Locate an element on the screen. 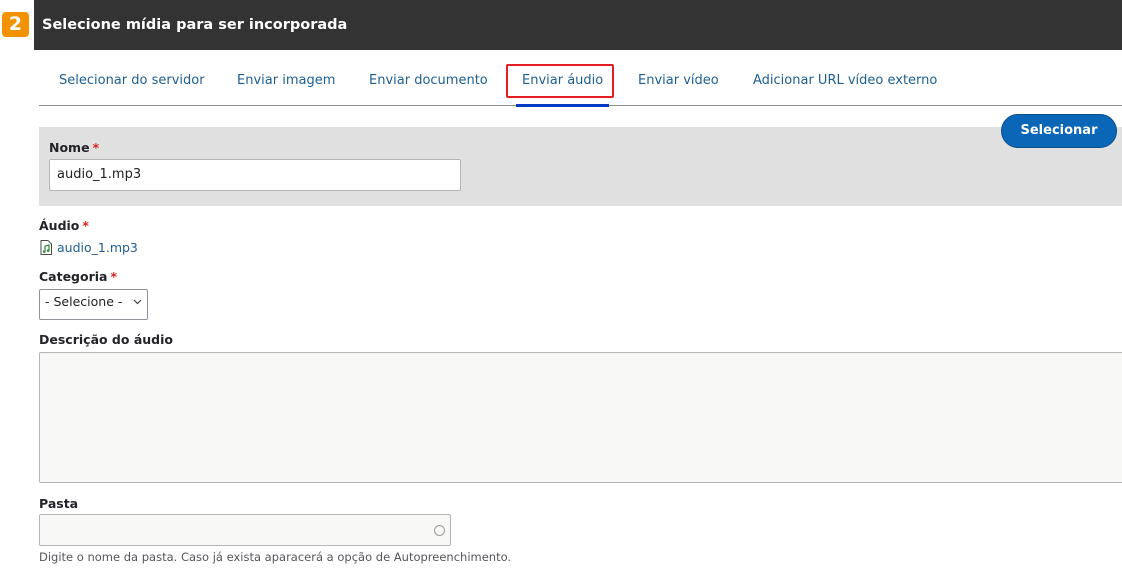 This screenshot has height=578, width=1122. audio-file-icon is located at coordinates (46, 247).